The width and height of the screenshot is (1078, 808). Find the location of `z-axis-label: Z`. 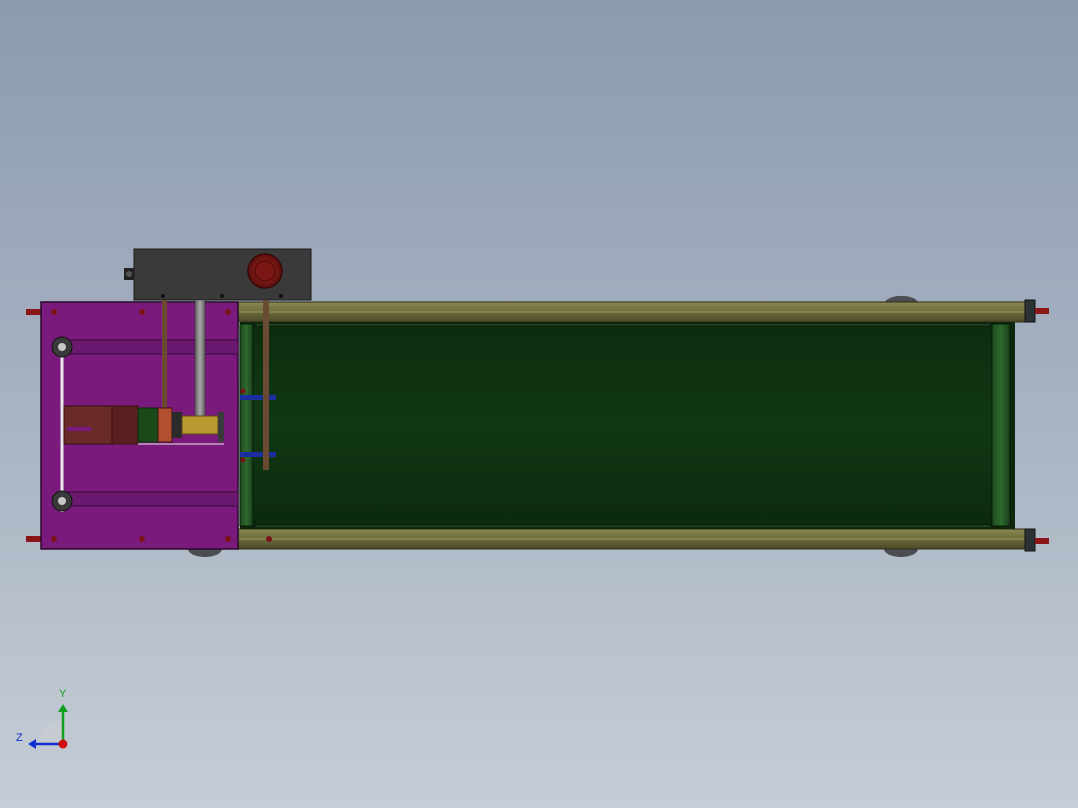

z-axis-label: Z is located at coordinates (19, 738).